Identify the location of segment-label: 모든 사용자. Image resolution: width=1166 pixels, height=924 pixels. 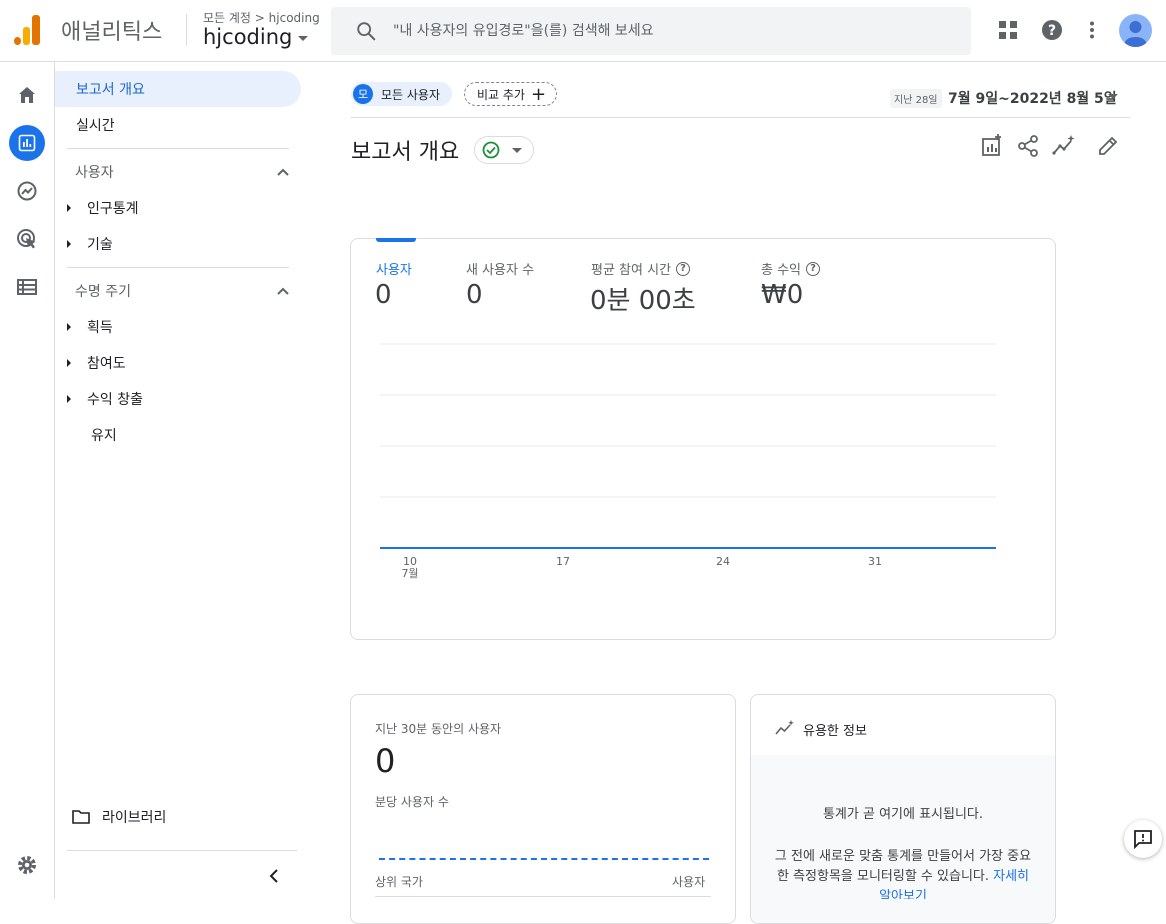
(411, 94).